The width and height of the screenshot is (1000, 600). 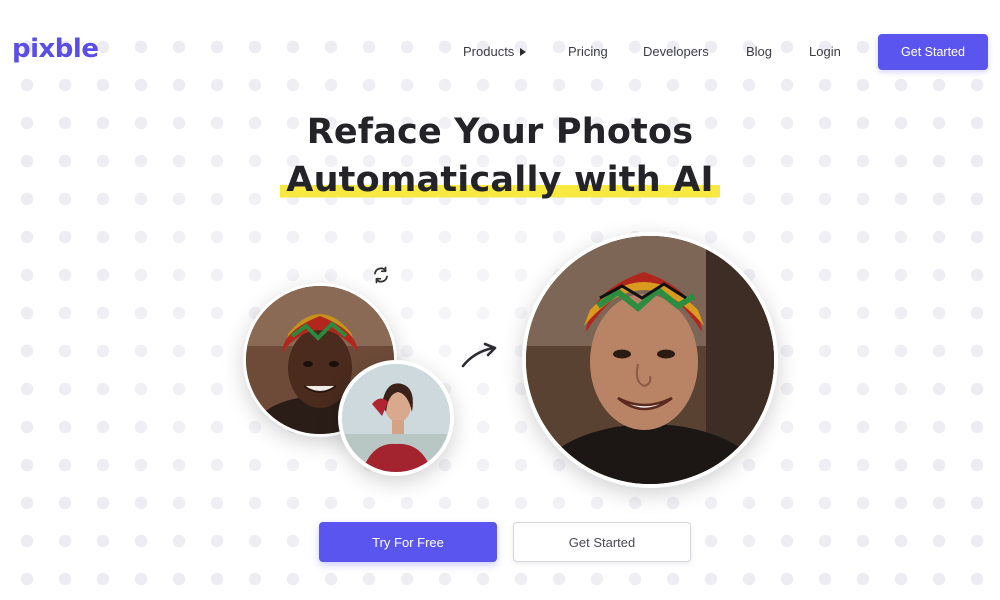 I want to click on nav-products: Products, so click(x=495, y=51).